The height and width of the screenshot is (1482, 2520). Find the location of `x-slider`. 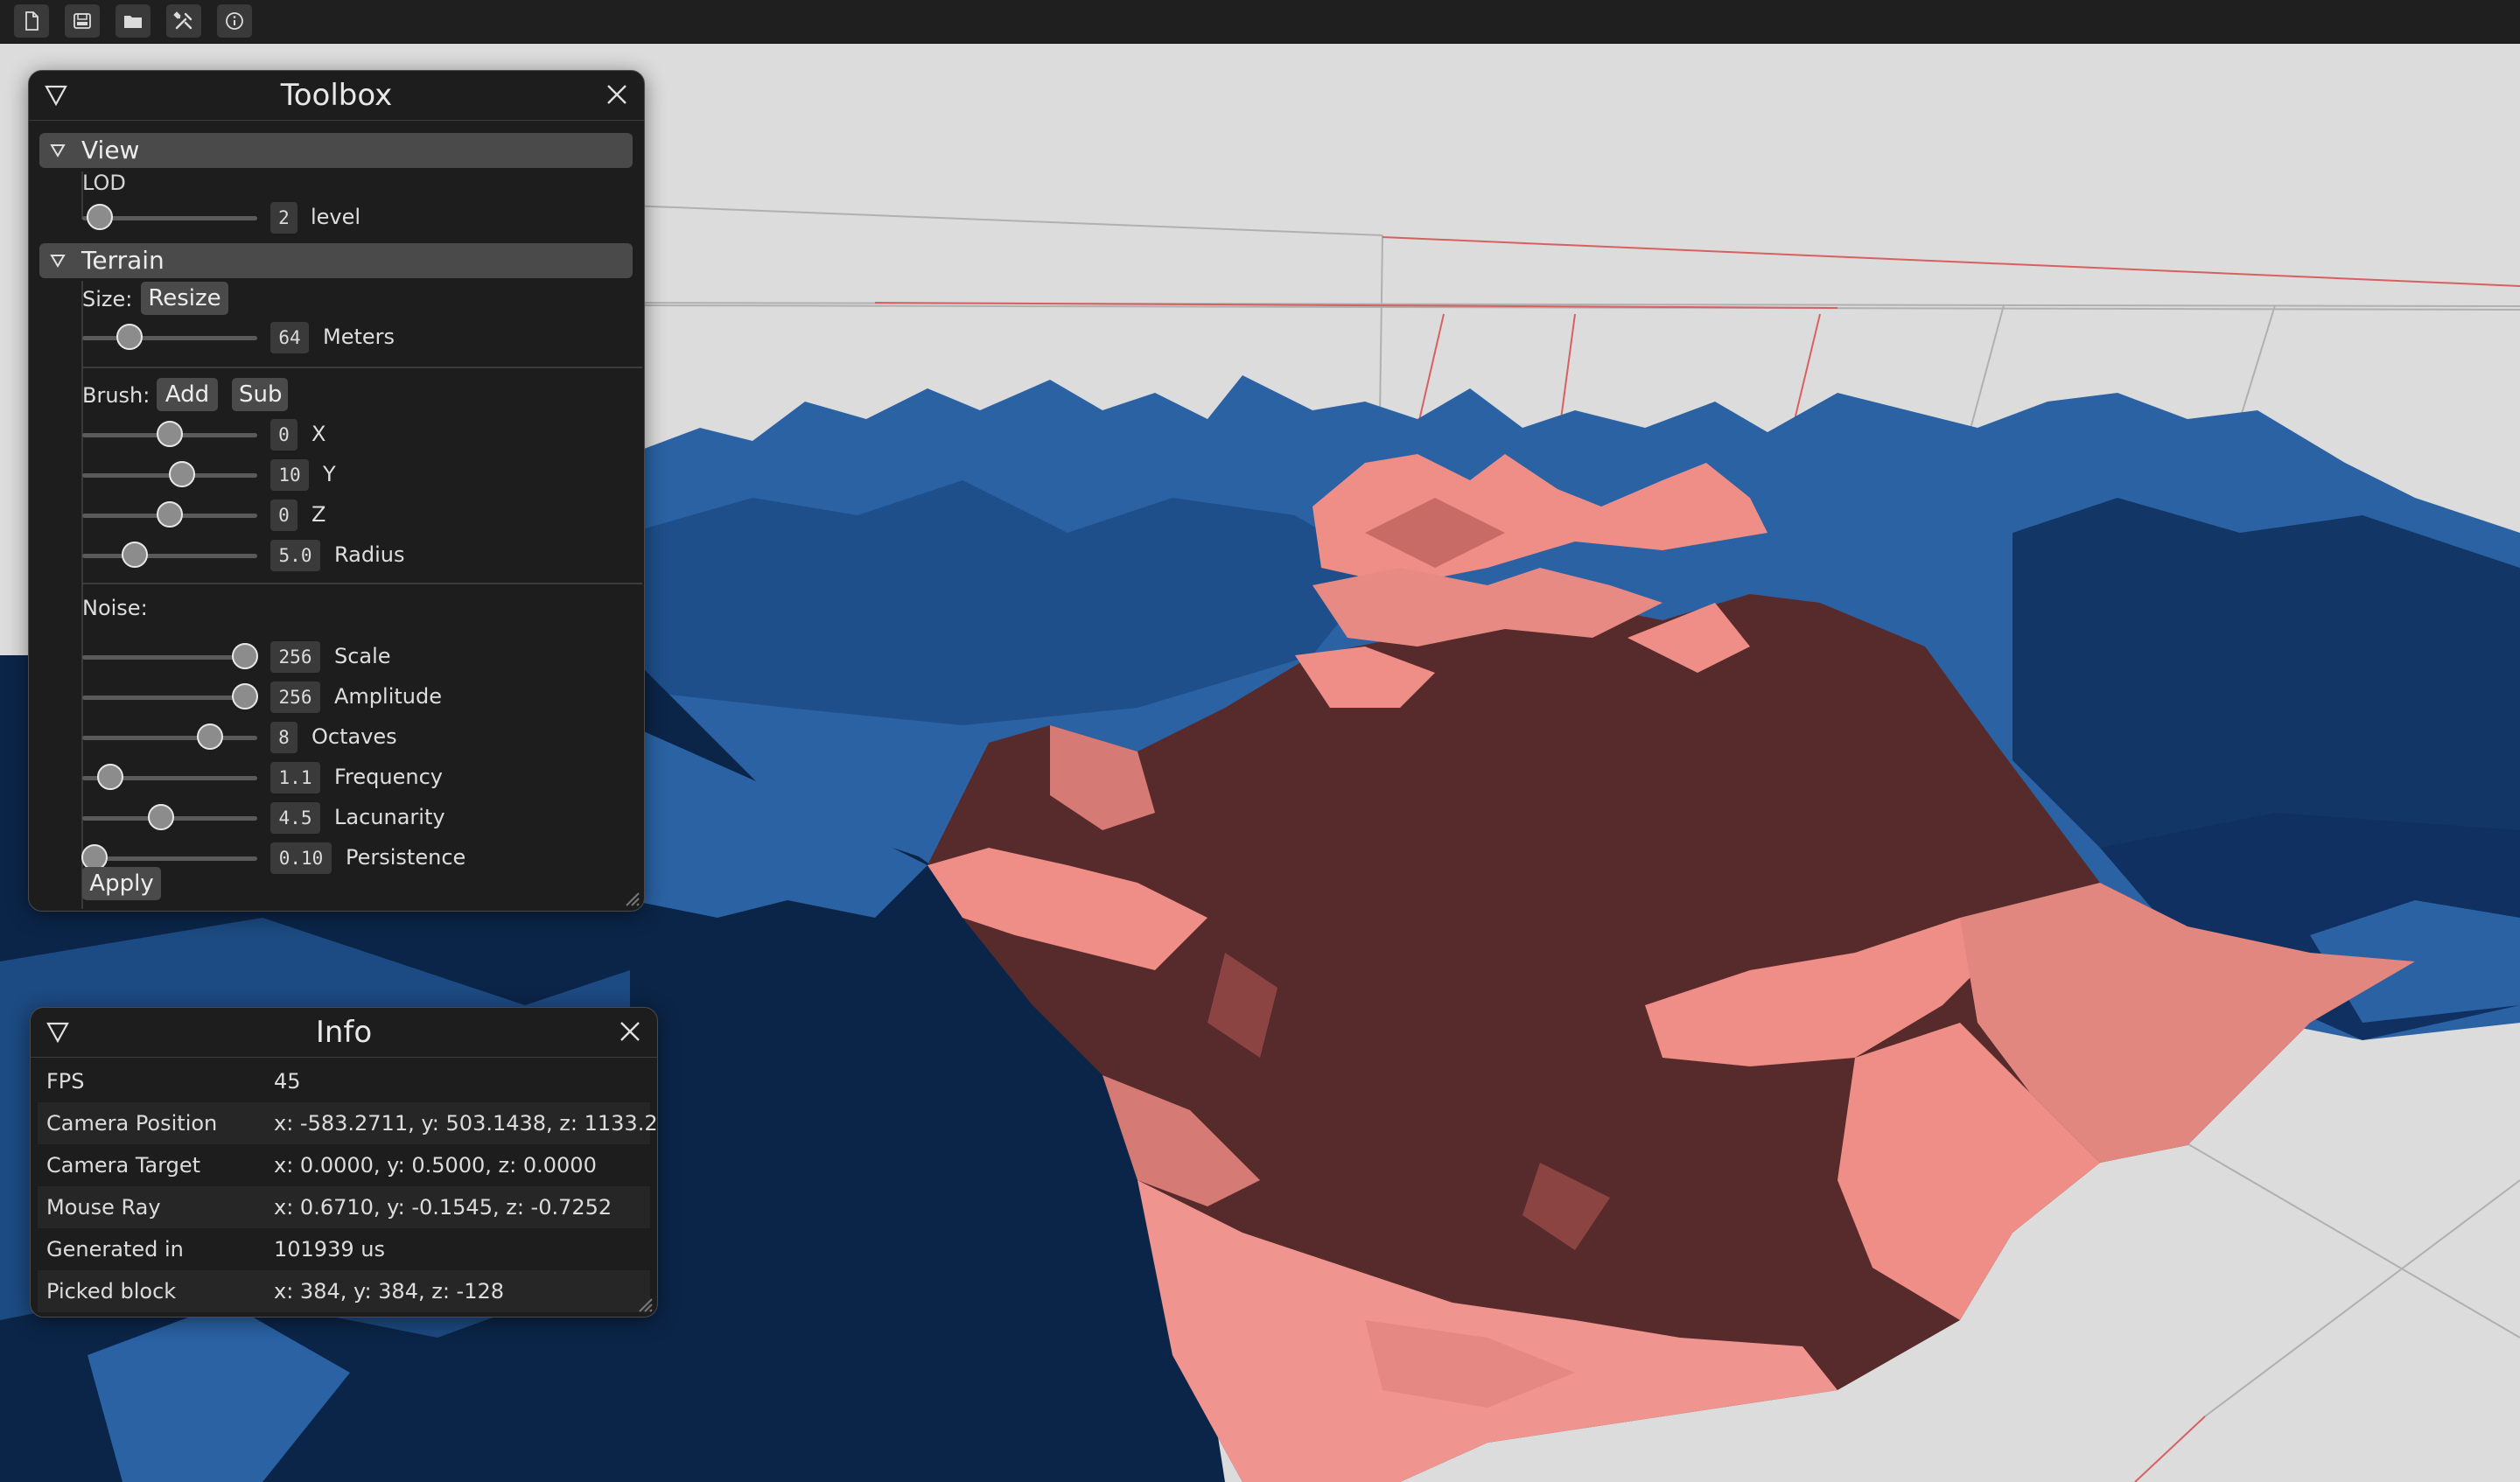

x-slider is located at coordinates (169, 434).